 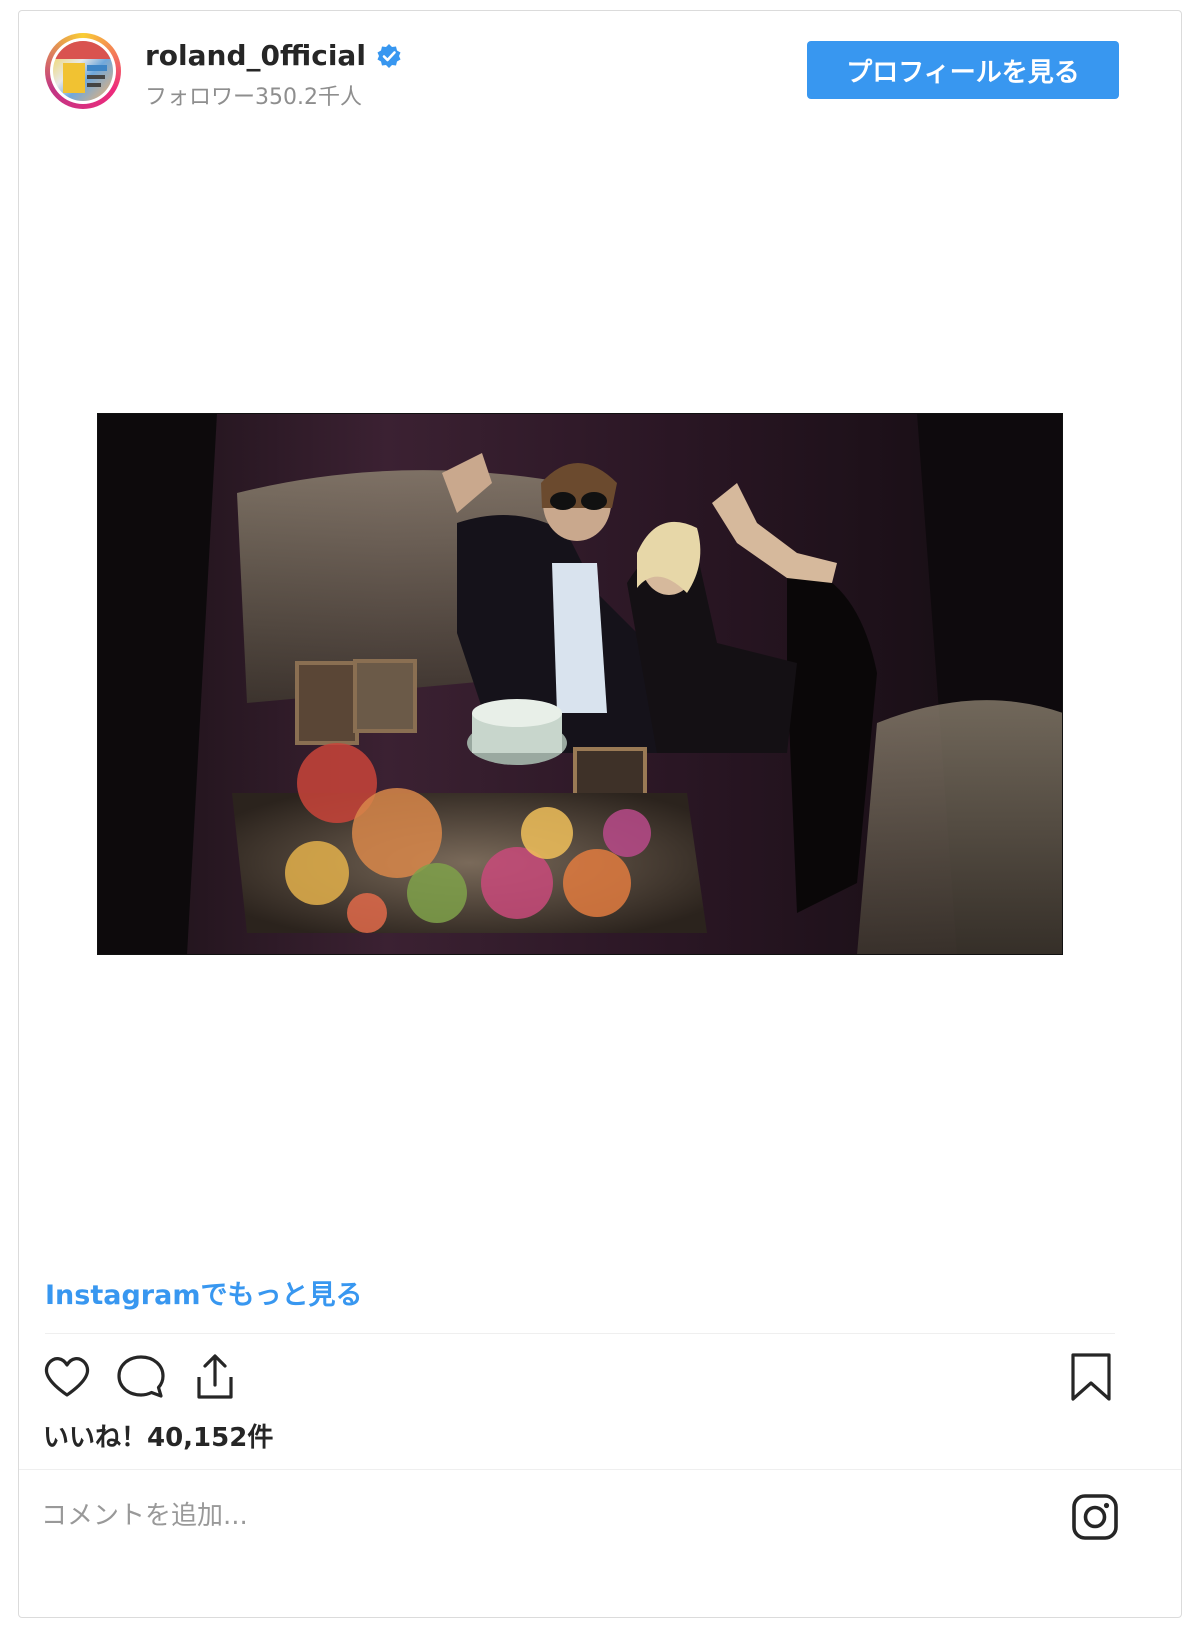 I want to click on share-icon, so click(x=215, y=1377).